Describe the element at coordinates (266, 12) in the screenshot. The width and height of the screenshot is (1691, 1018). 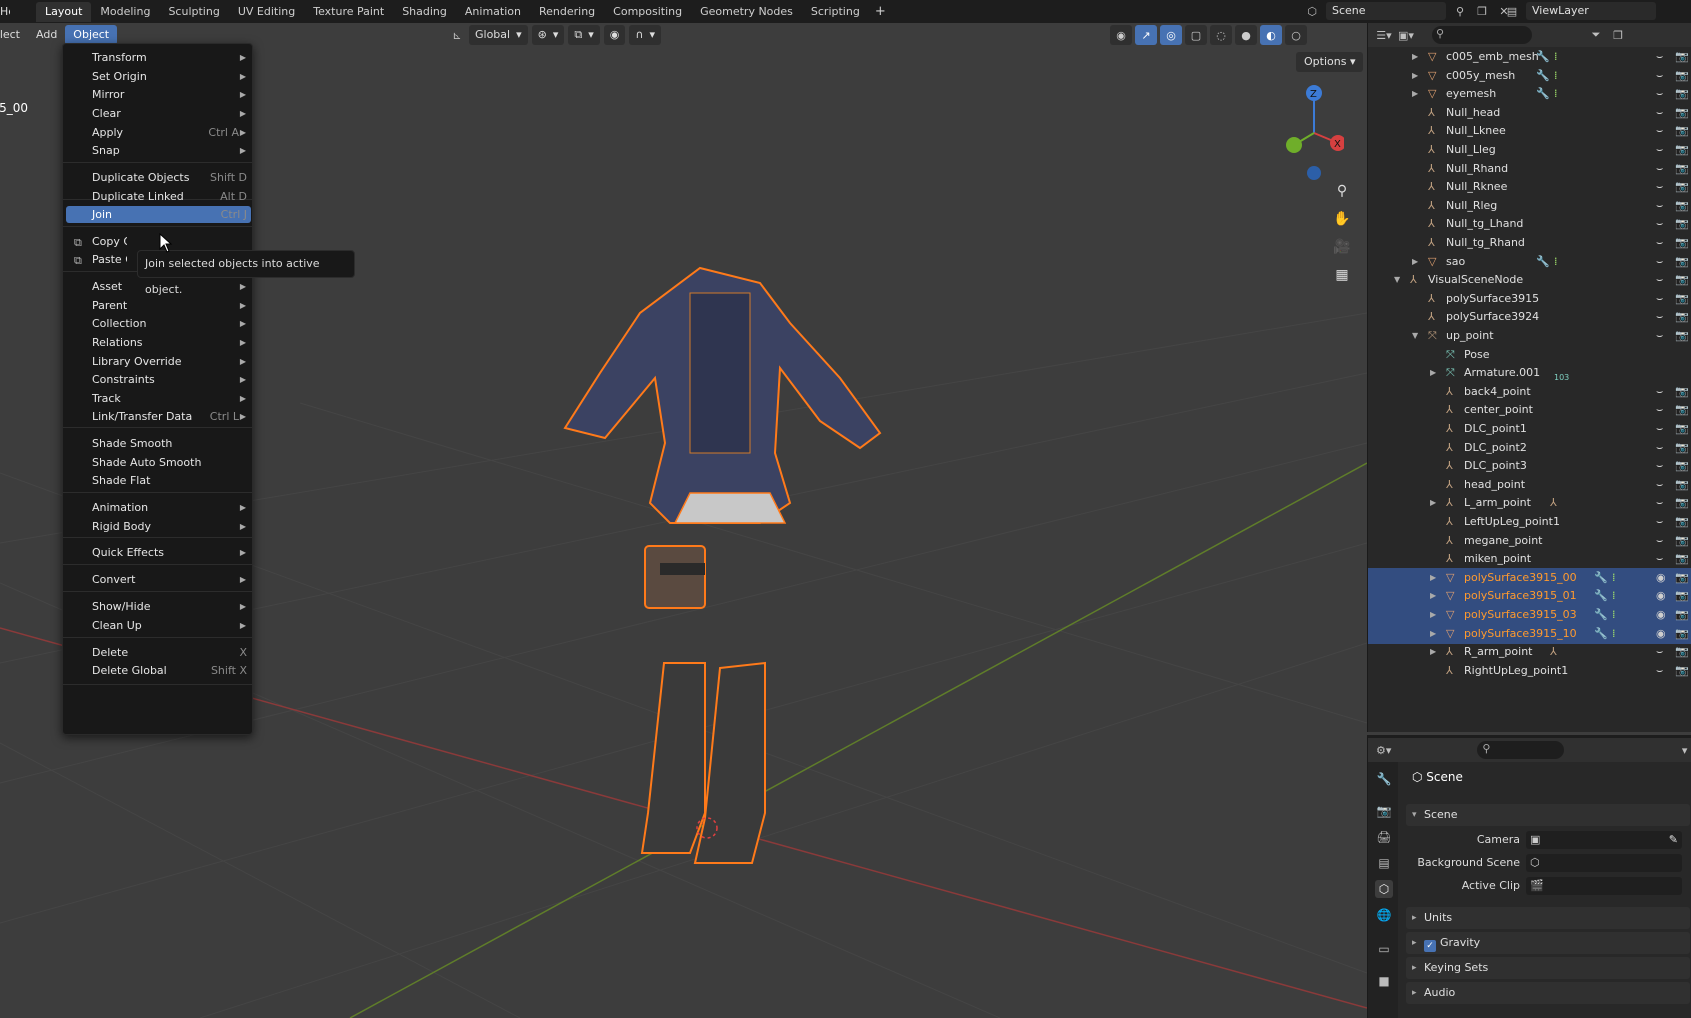
I see `tab-uv-editing: UV Editing` at that location.